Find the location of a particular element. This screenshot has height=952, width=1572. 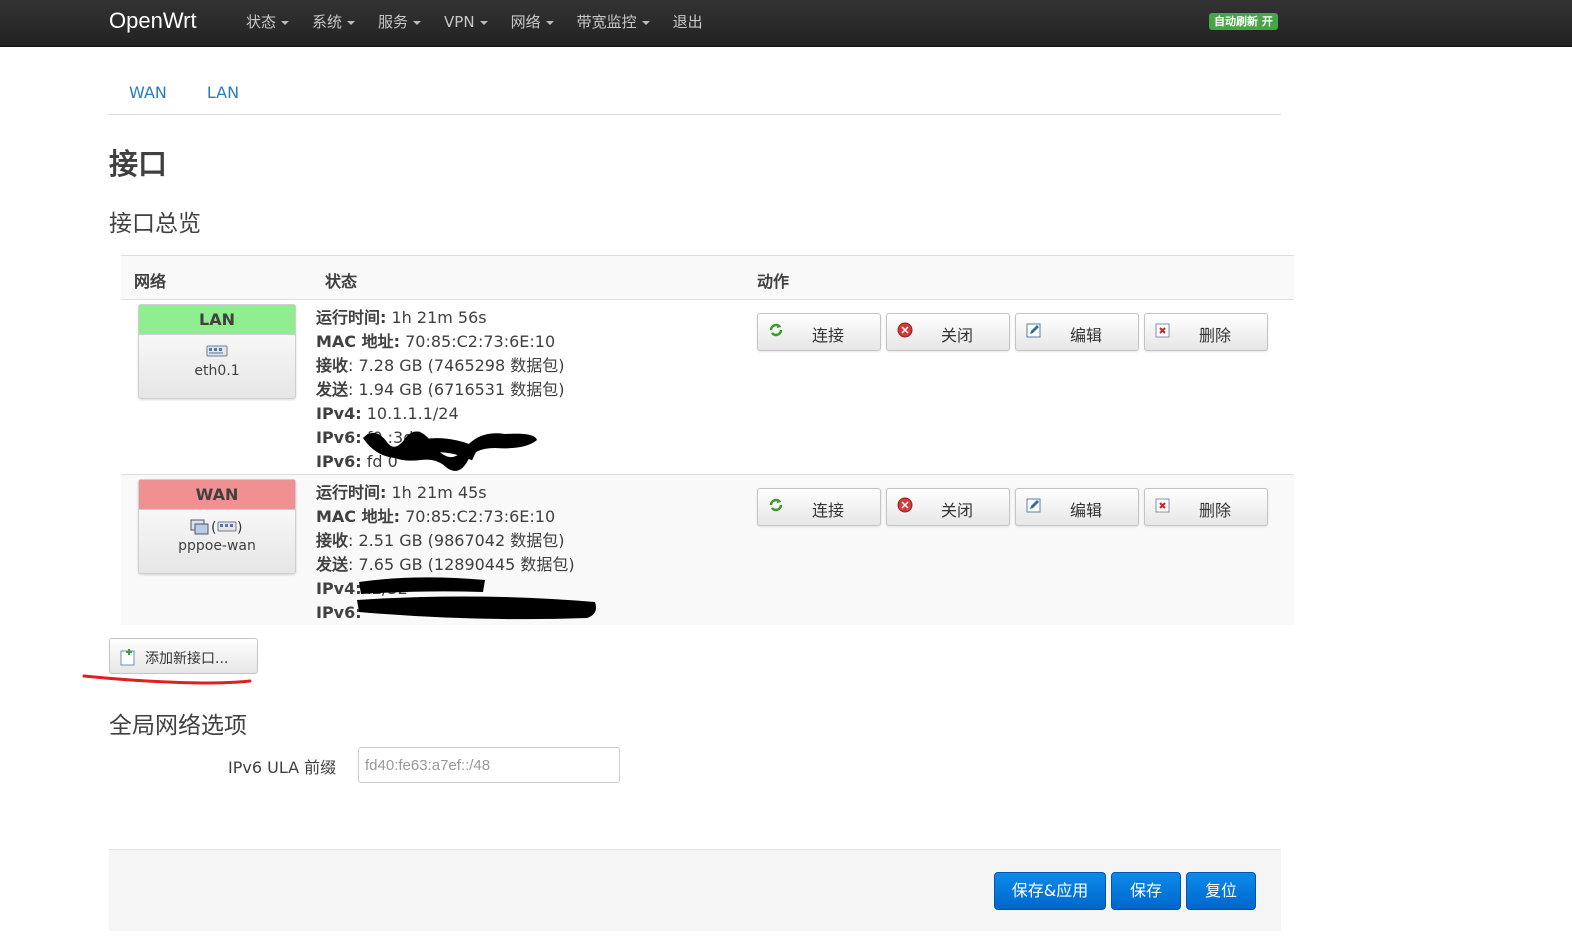

menu-status: 状态 is located at coordinates (268, 23).